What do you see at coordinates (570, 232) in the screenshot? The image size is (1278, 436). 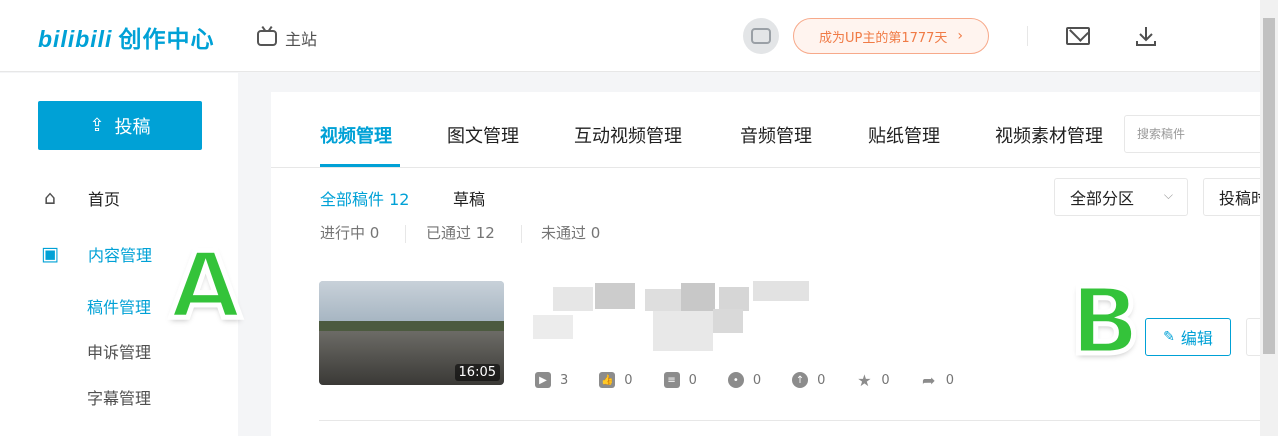 I see `status-rejected: 未通过 0` at bounding box center [570, 232].